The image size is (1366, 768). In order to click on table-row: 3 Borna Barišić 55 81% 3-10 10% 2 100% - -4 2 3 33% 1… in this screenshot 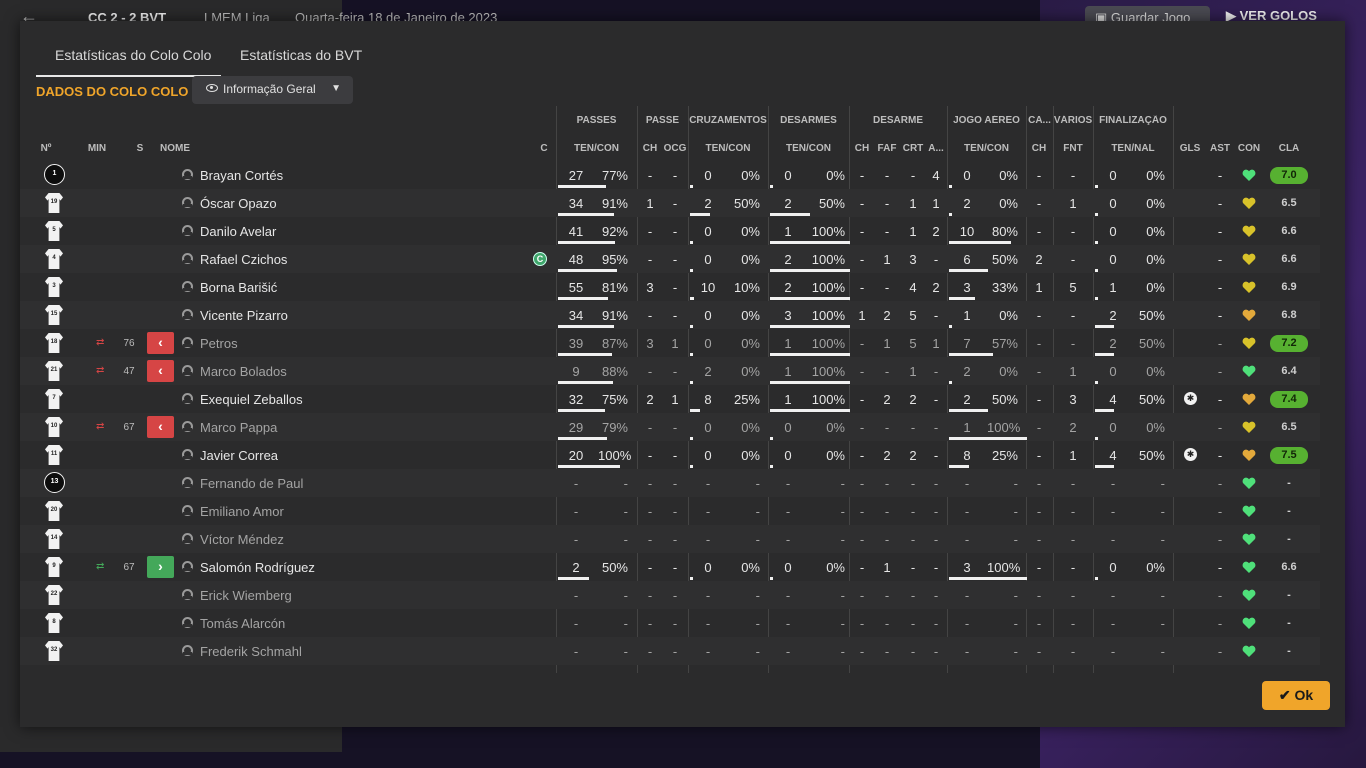, I will do `click(670, 287)`.